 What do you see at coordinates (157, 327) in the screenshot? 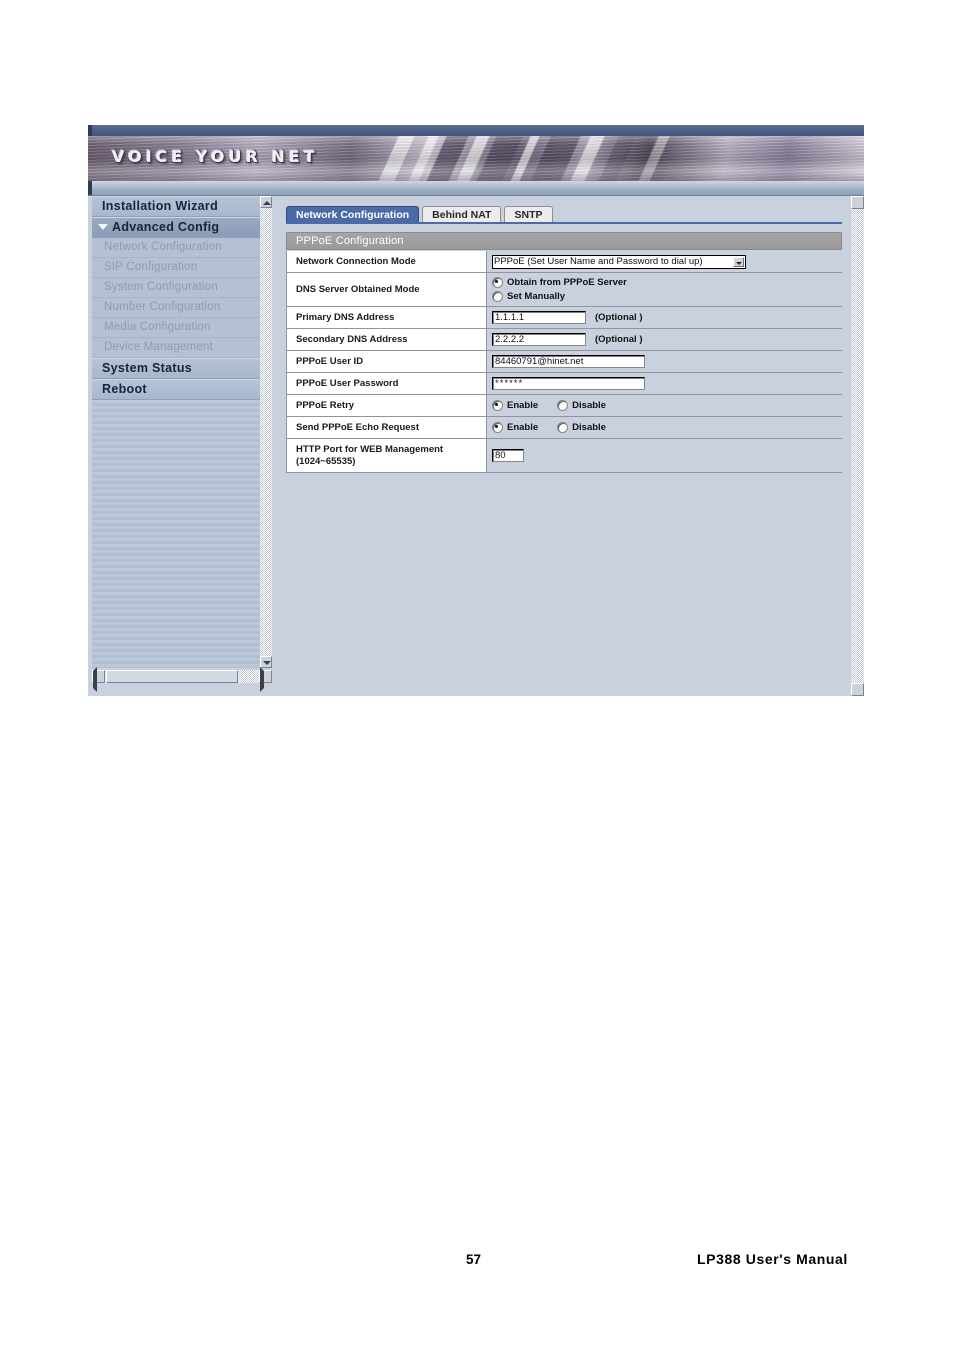
I see `sidebar-item-label: Media Configuration` at bounding box center [157, 327].